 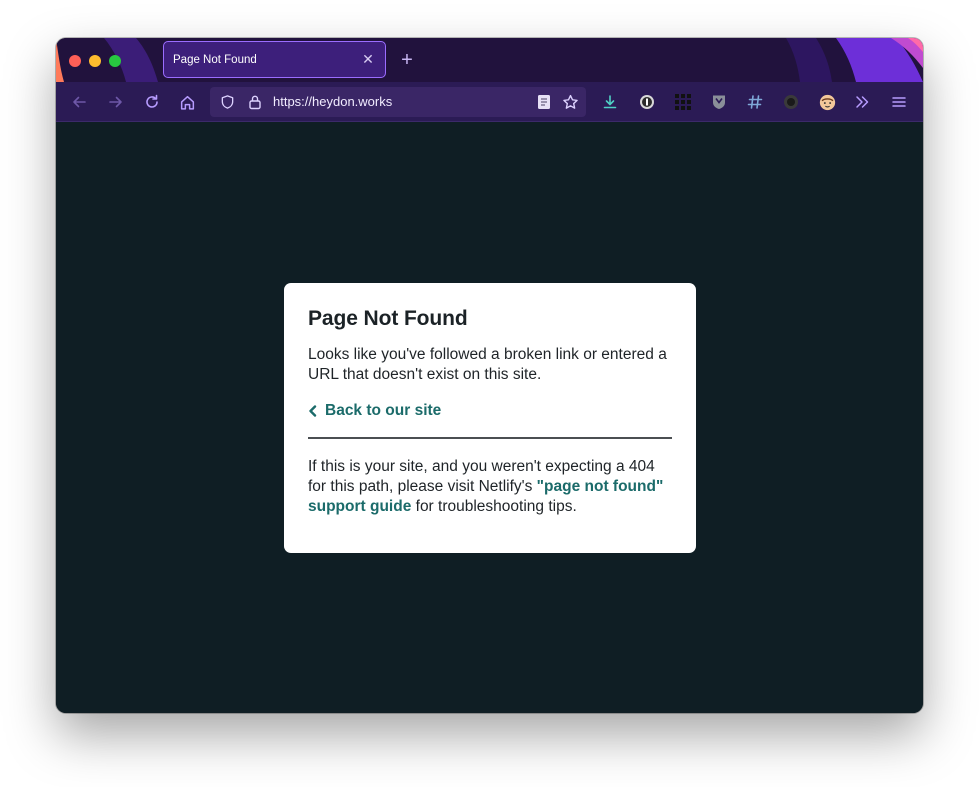 I want to click on reload-icon, so click(x=152, y=102).